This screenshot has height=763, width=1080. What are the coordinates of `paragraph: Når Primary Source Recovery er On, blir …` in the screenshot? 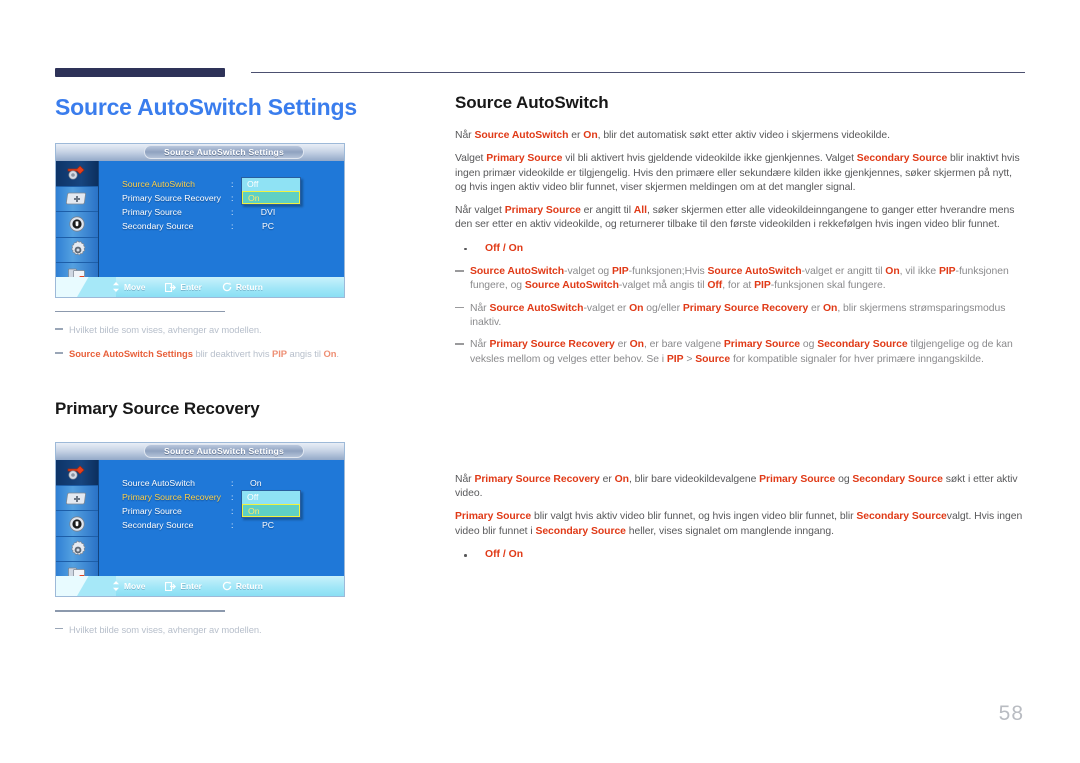 It's located at (736, 486).